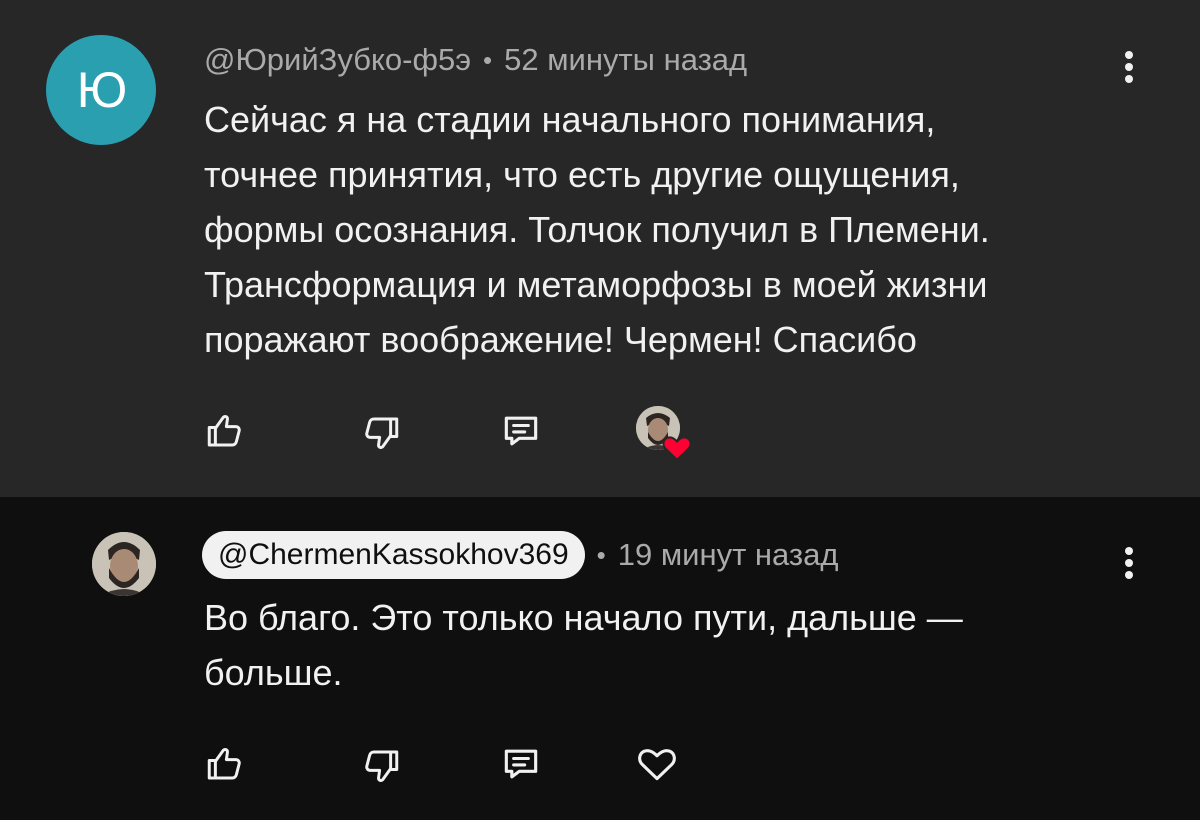  Describe the element at coordinates (337, 60) in the screenshot. I see `author-name: @ЮрийЗубко-ф5э` at that location.